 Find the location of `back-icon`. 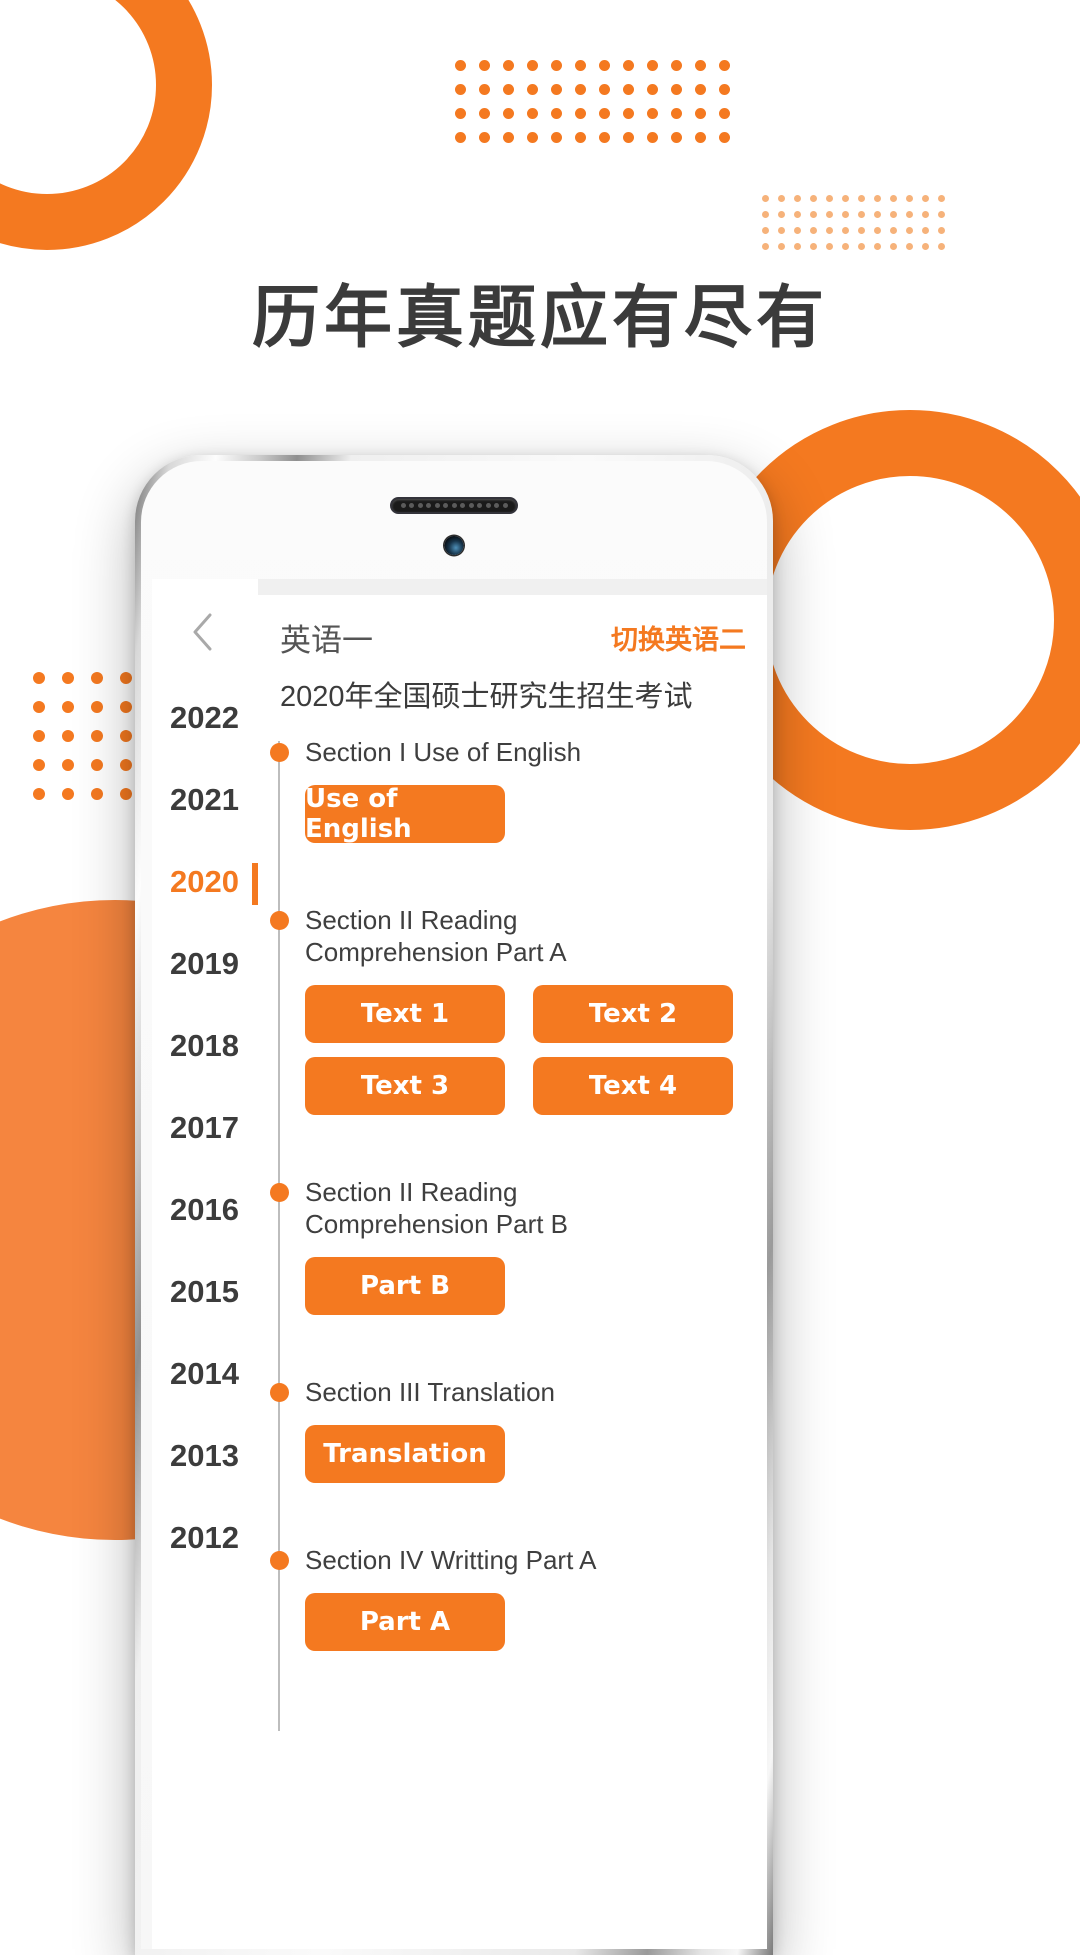

back-icon is located at coordinates (203, 632).